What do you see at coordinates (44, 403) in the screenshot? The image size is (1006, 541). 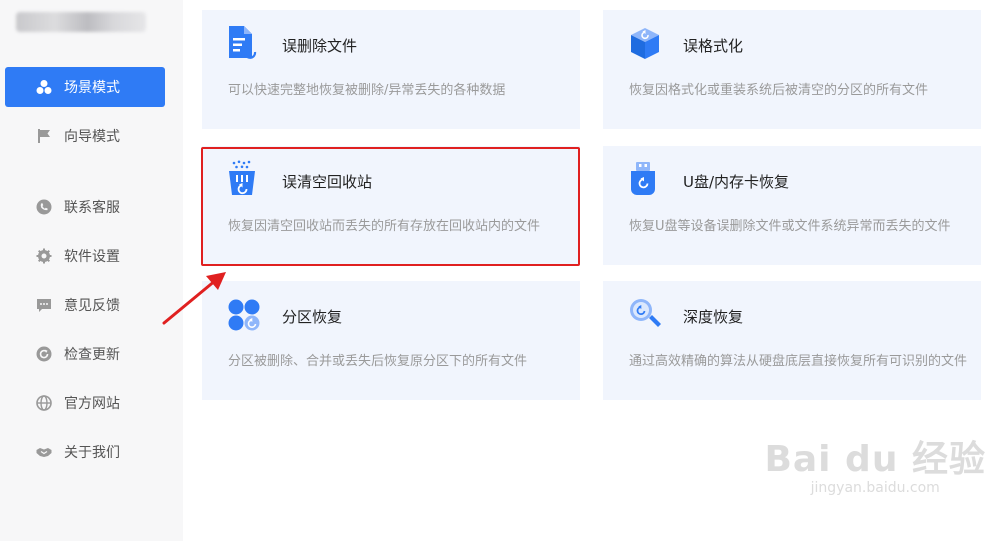 I see `globe-icon` at bounding box center [44, 403].